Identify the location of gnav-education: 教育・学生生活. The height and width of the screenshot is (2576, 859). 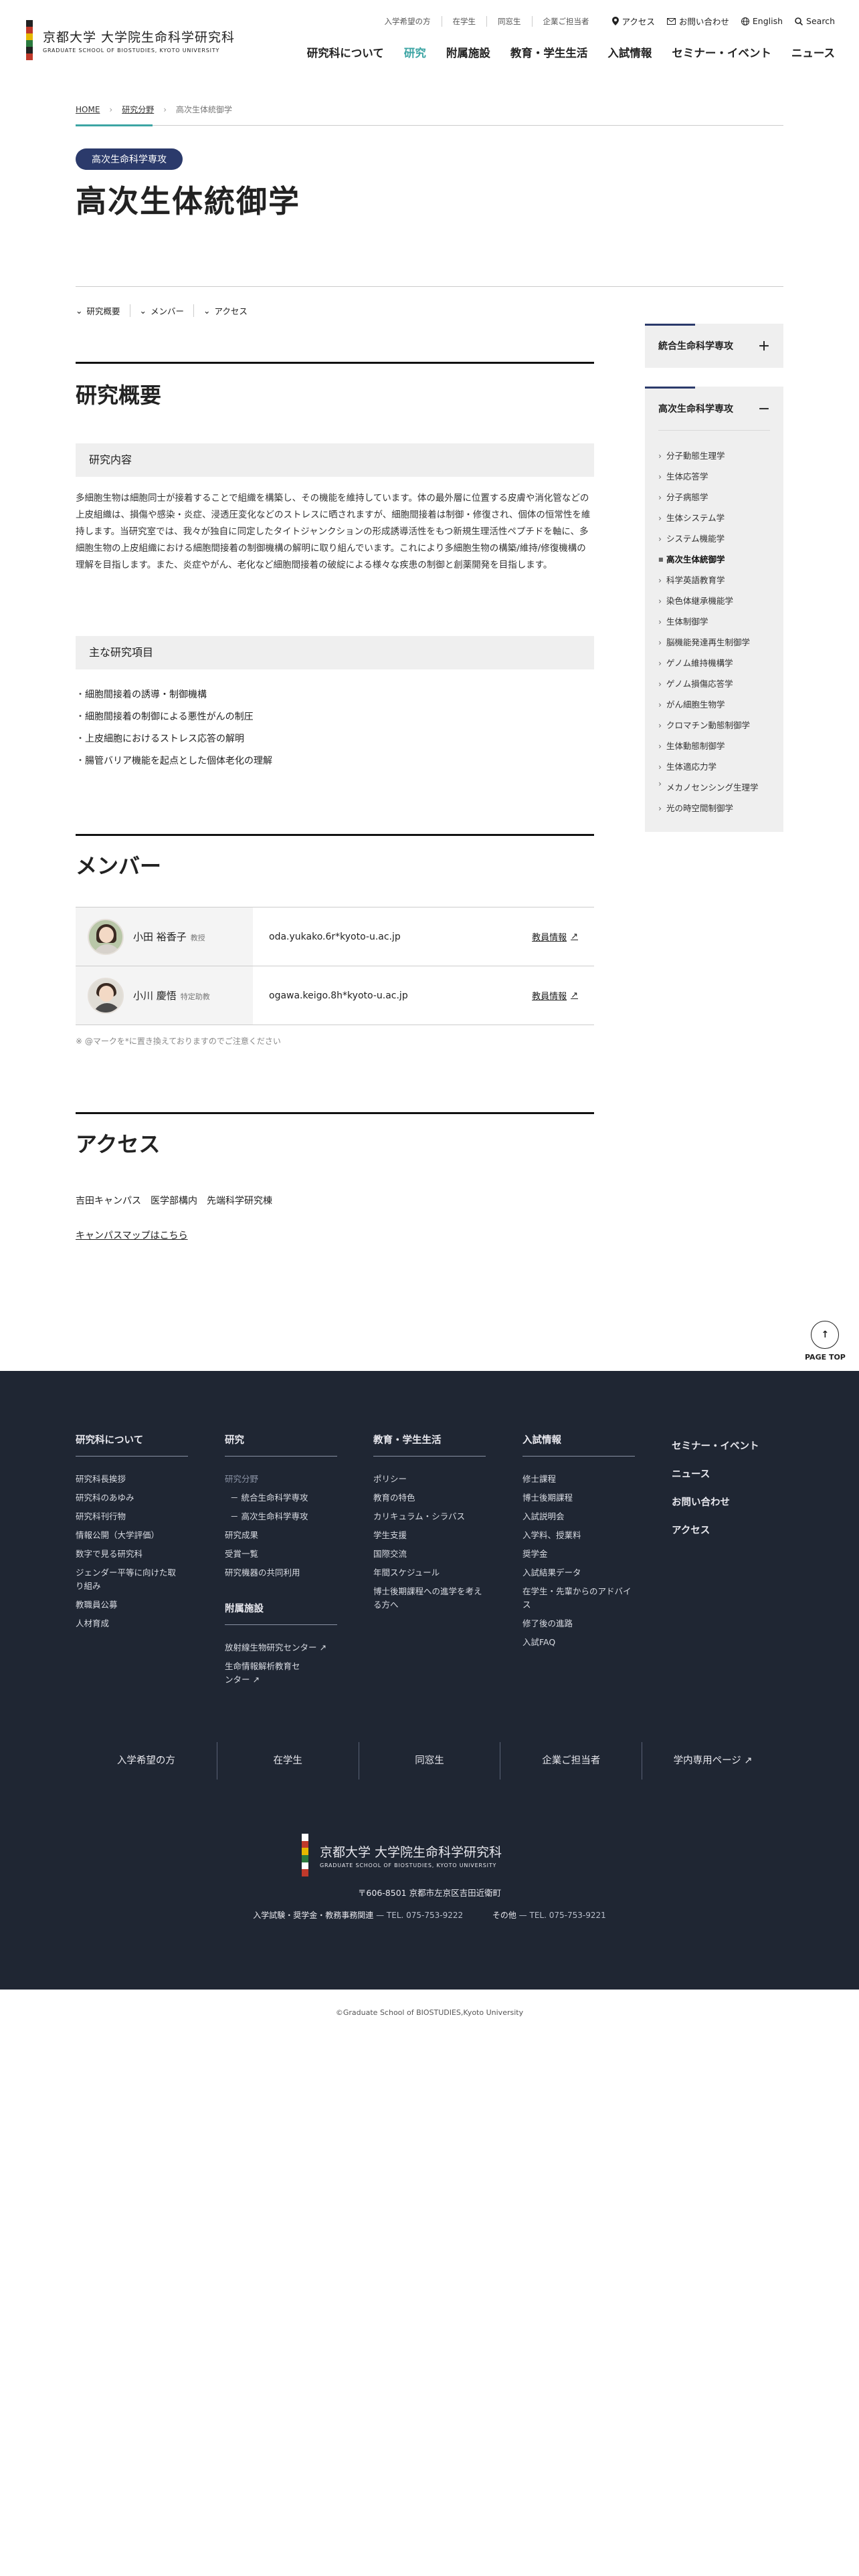
(549, 52).